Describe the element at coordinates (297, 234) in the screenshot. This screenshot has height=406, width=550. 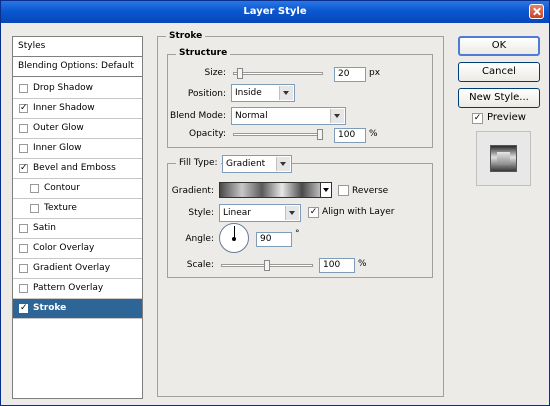
I see `angle-unit: °` at that location.